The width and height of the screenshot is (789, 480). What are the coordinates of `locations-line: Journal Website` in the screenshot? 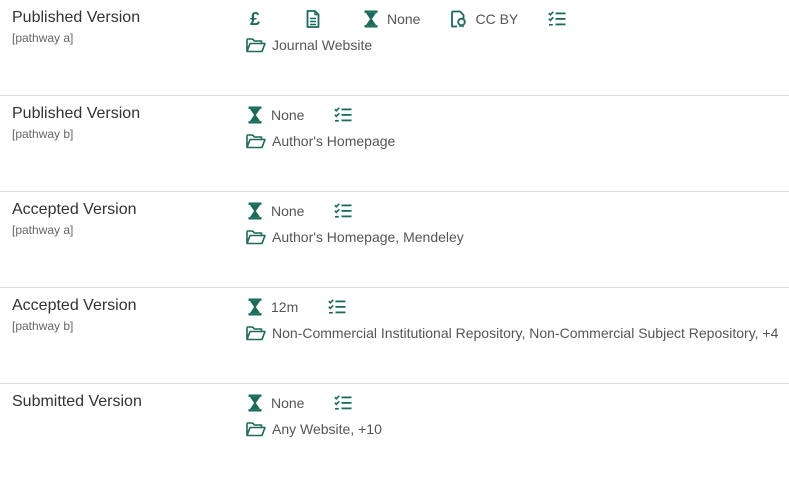 It's located at (309, 45).